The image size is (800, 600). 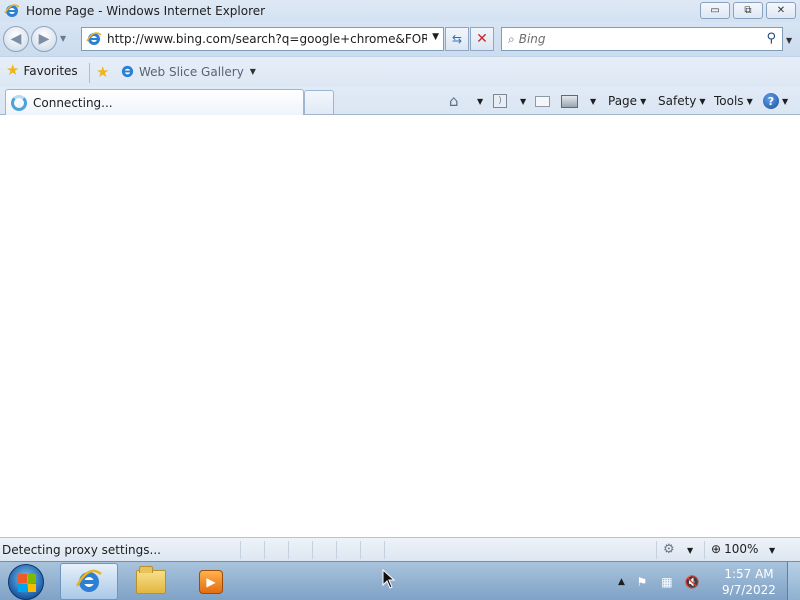 I want to click on close-button: ✕, so click(x=781, y=10).